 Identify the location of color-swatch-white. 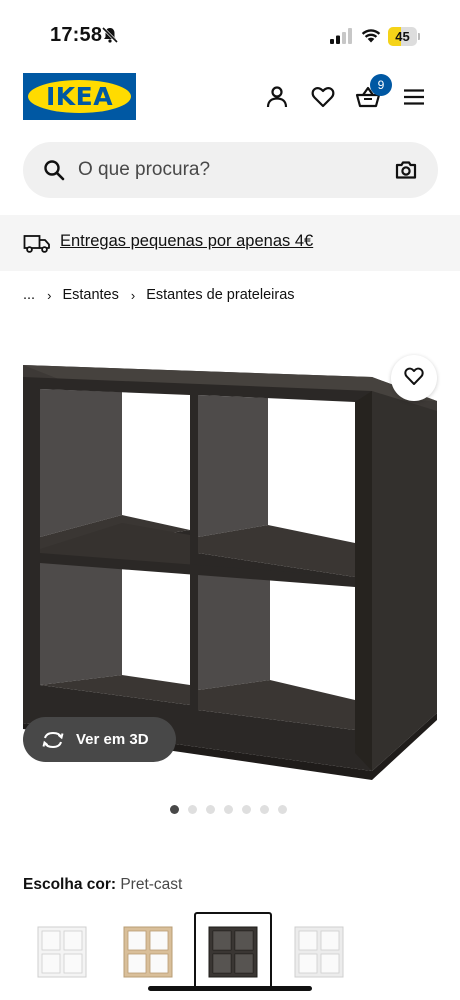
(62, 951).